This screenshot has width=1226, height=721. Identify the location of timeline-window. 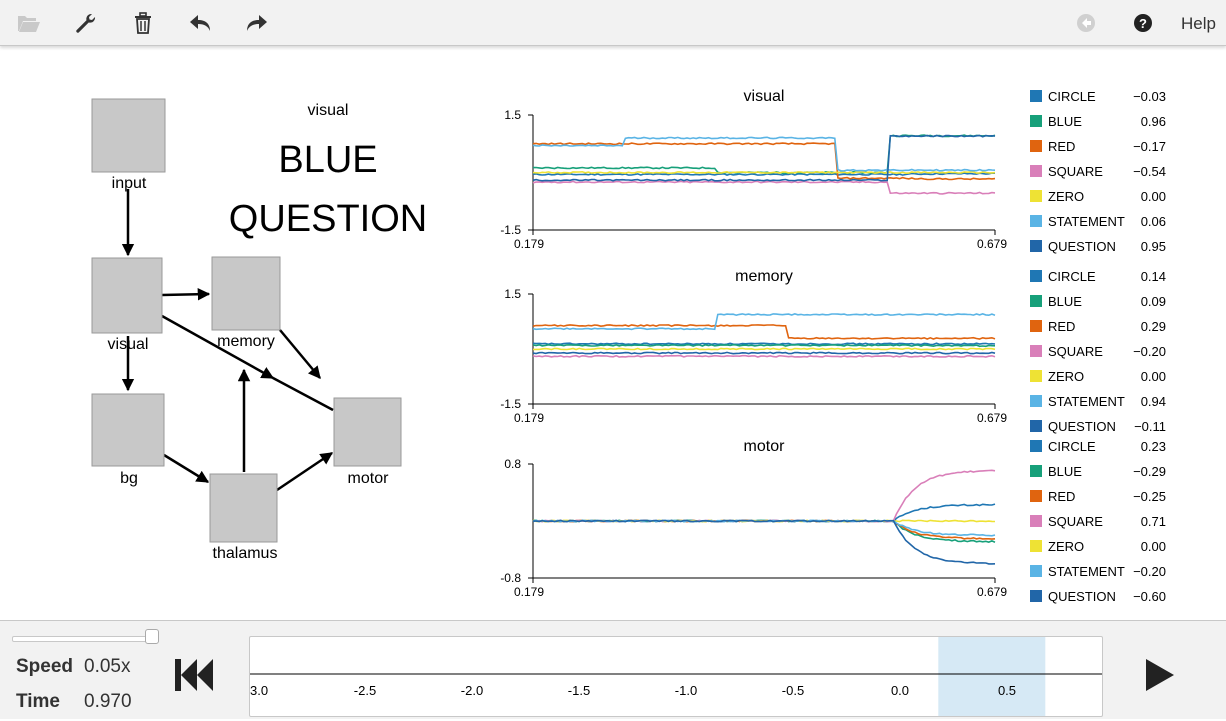
(992, 676).